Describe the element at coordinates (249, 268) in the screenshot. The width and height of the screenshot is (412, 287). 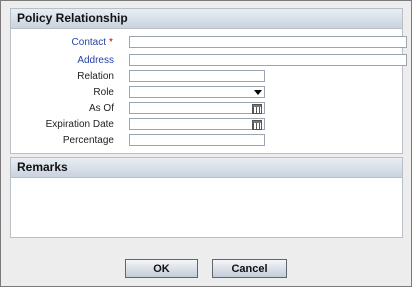
I see `cancel-button: Cancel` at that location.